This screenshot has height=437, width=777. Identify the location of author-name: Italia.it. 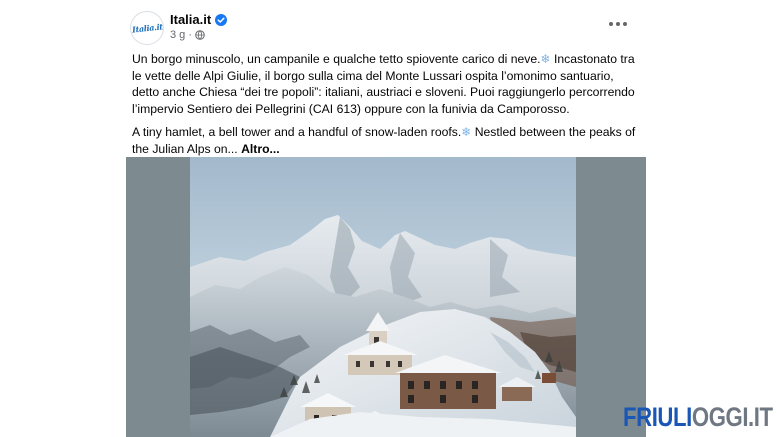
(190, 19).